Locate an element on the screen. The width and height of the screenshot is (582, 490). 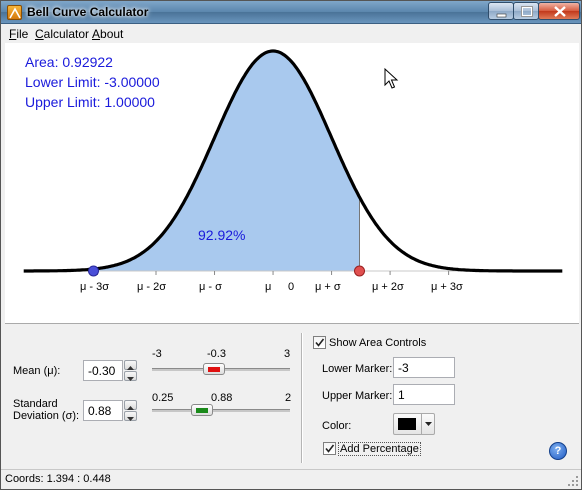
mean-max-label: 3 is located at coordinates (287, 354).